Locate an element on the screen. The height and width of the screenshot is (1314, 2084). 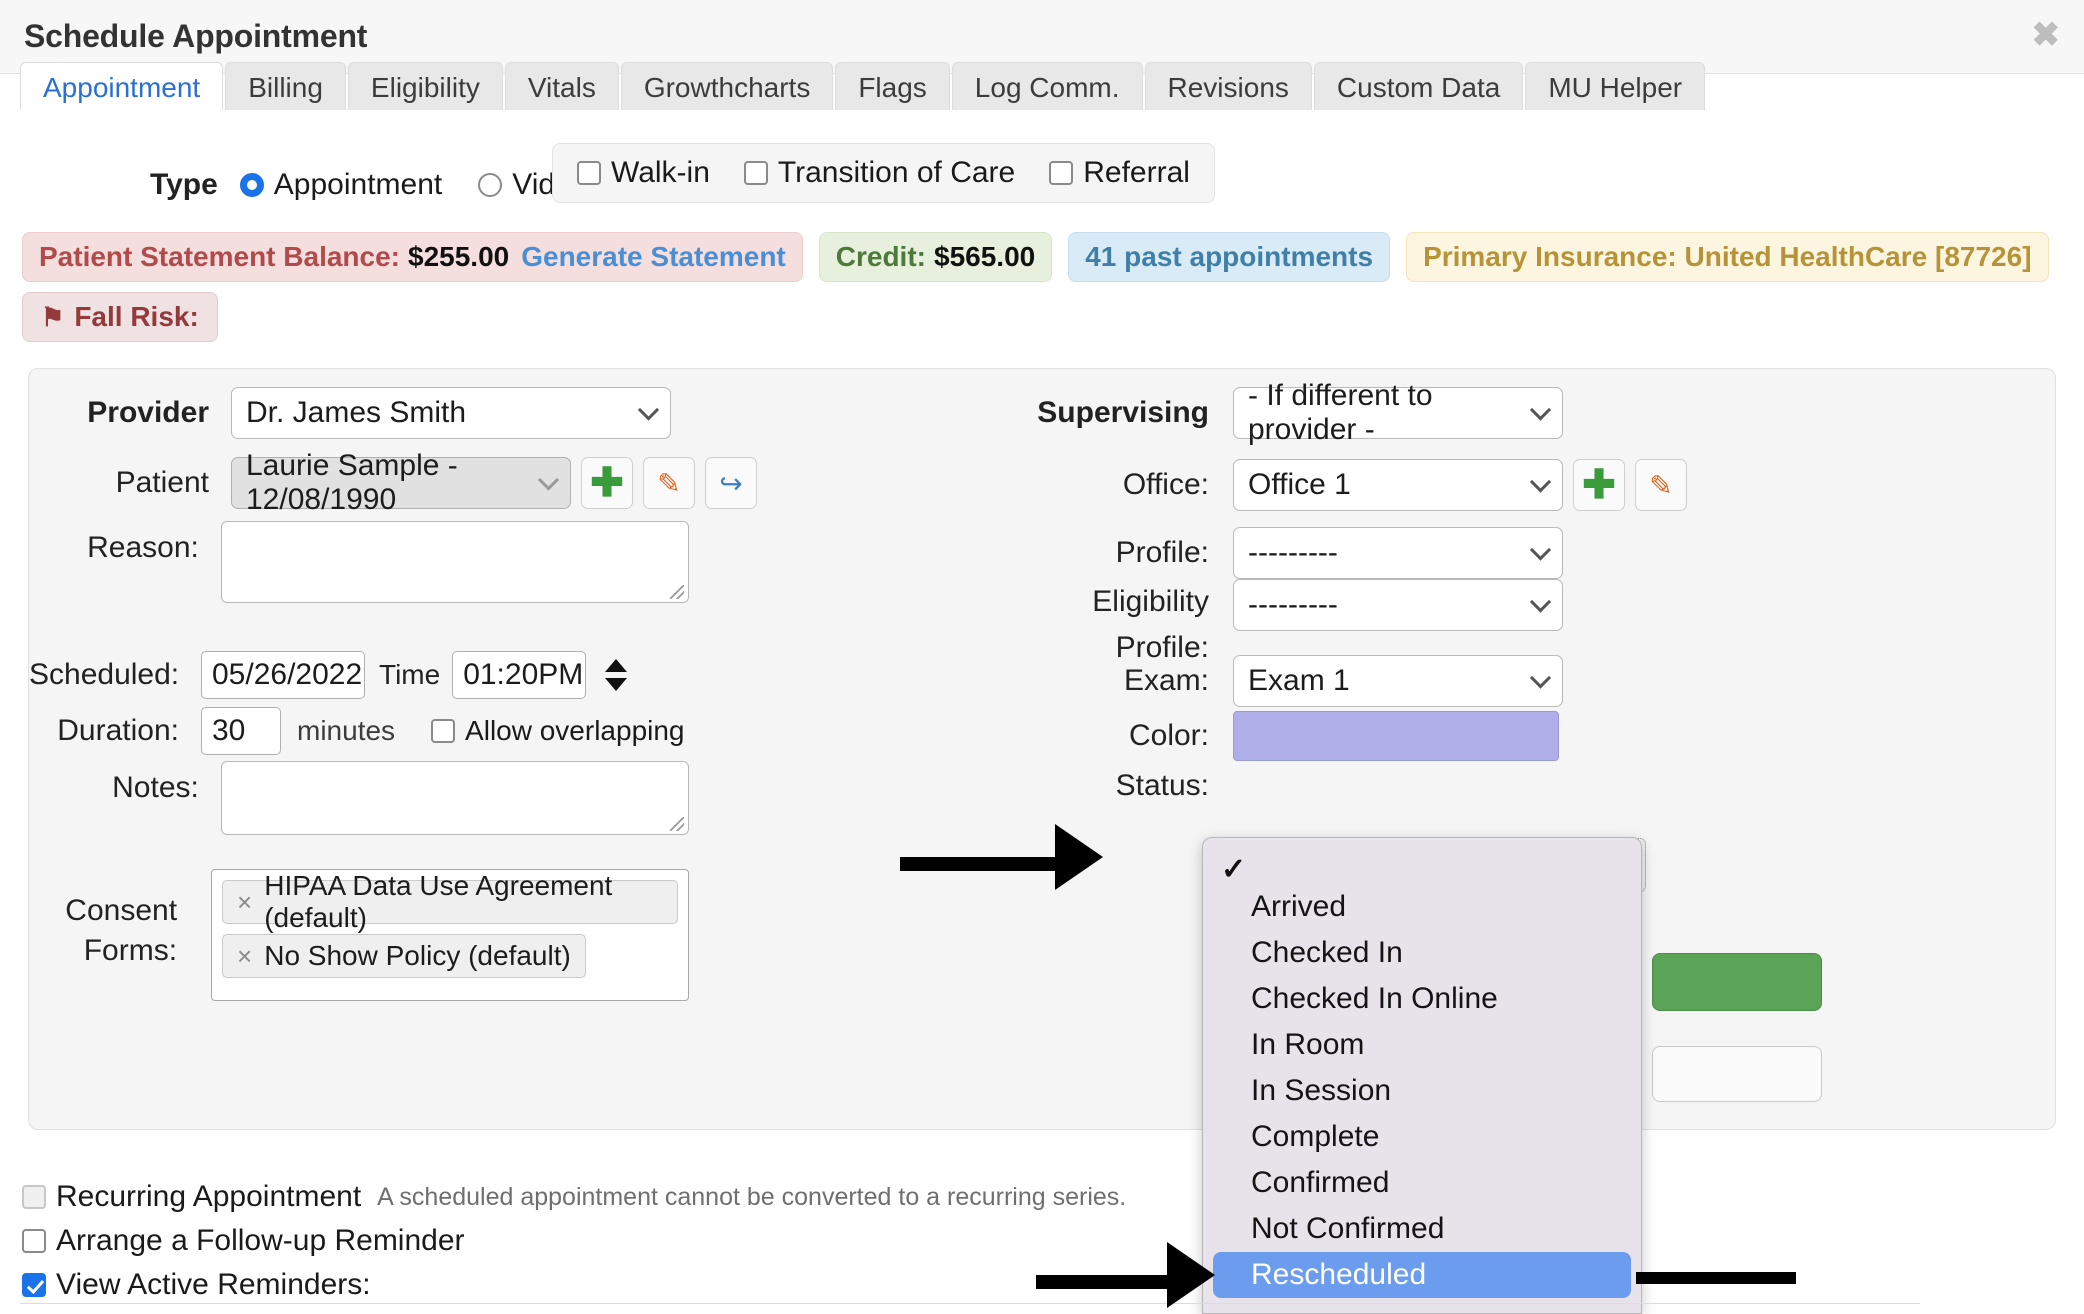
badge-statement-balance-label: Patient Statement Balance: is located at coordinates (219, 256).